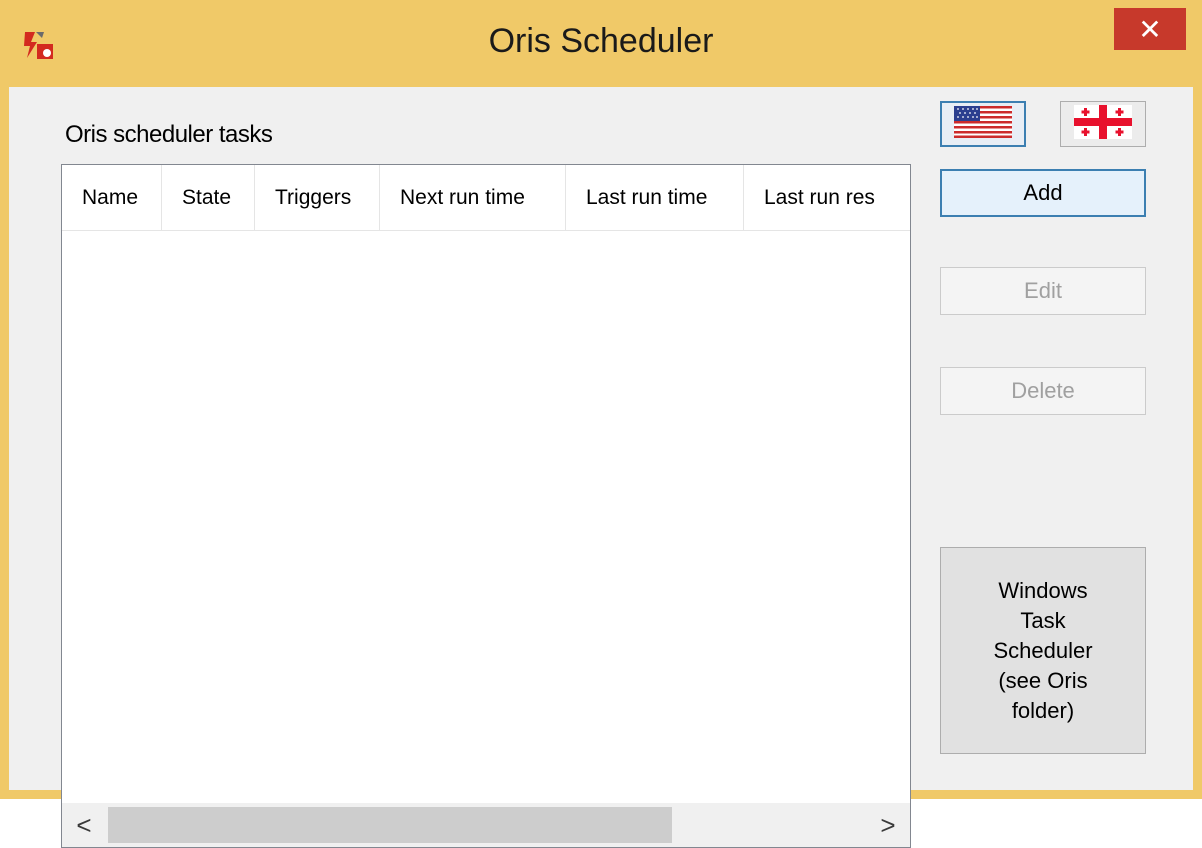  I want to click on scroll-left-button: <, so click(84, 825).